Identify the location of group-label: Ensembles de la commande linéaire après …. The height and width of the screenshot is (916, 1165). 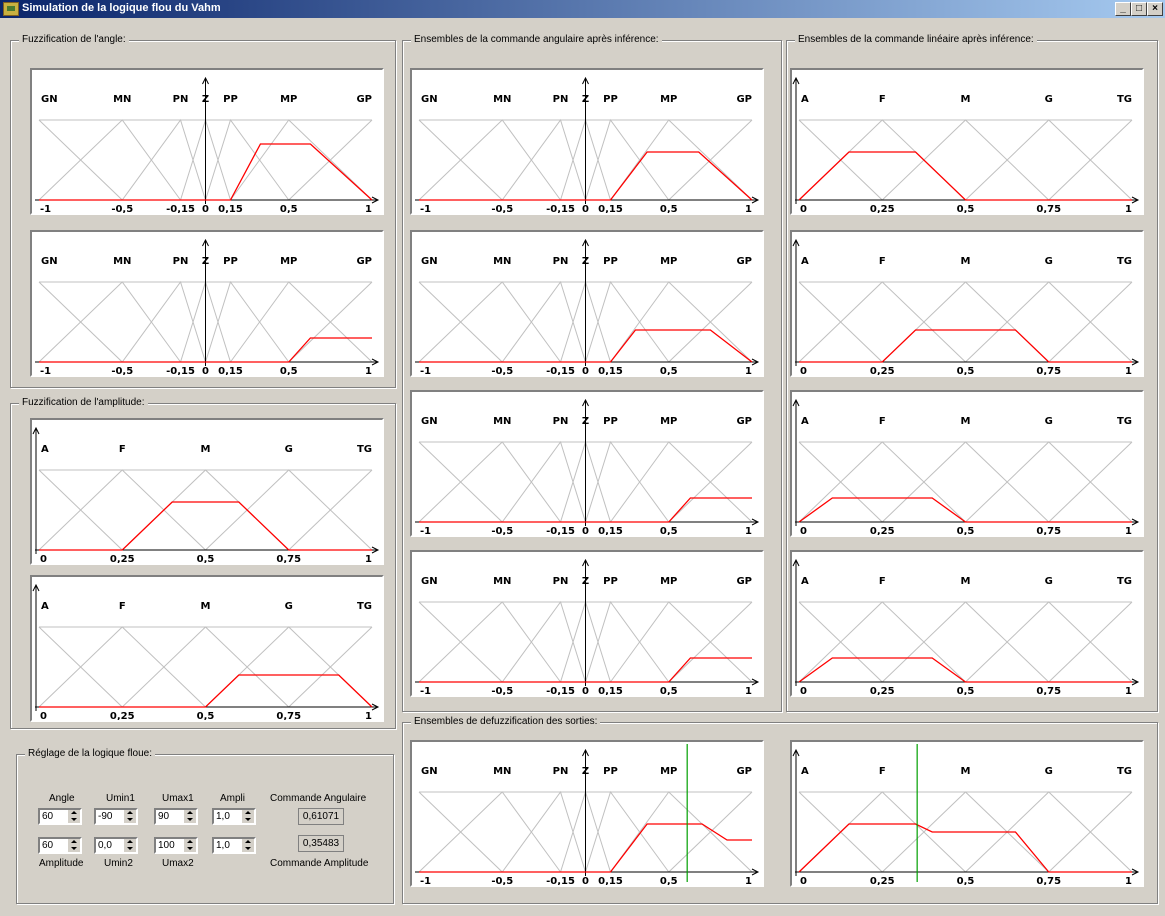
(916, 39).